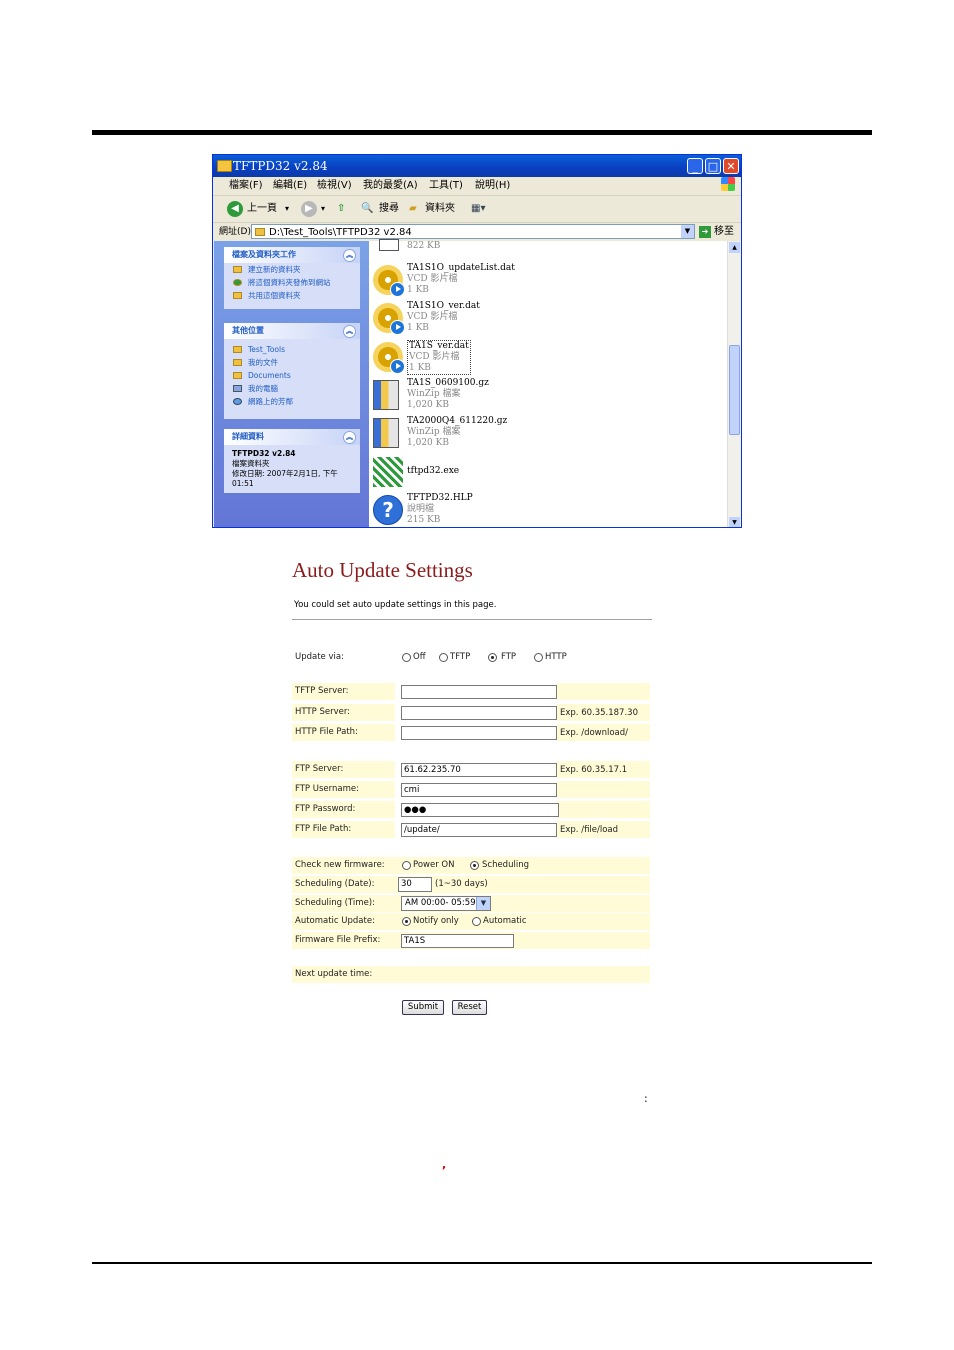  Describe the element at coordinates (687, 231) in the screenshot. I see `address-dropdown-icon: ▼` at that location.